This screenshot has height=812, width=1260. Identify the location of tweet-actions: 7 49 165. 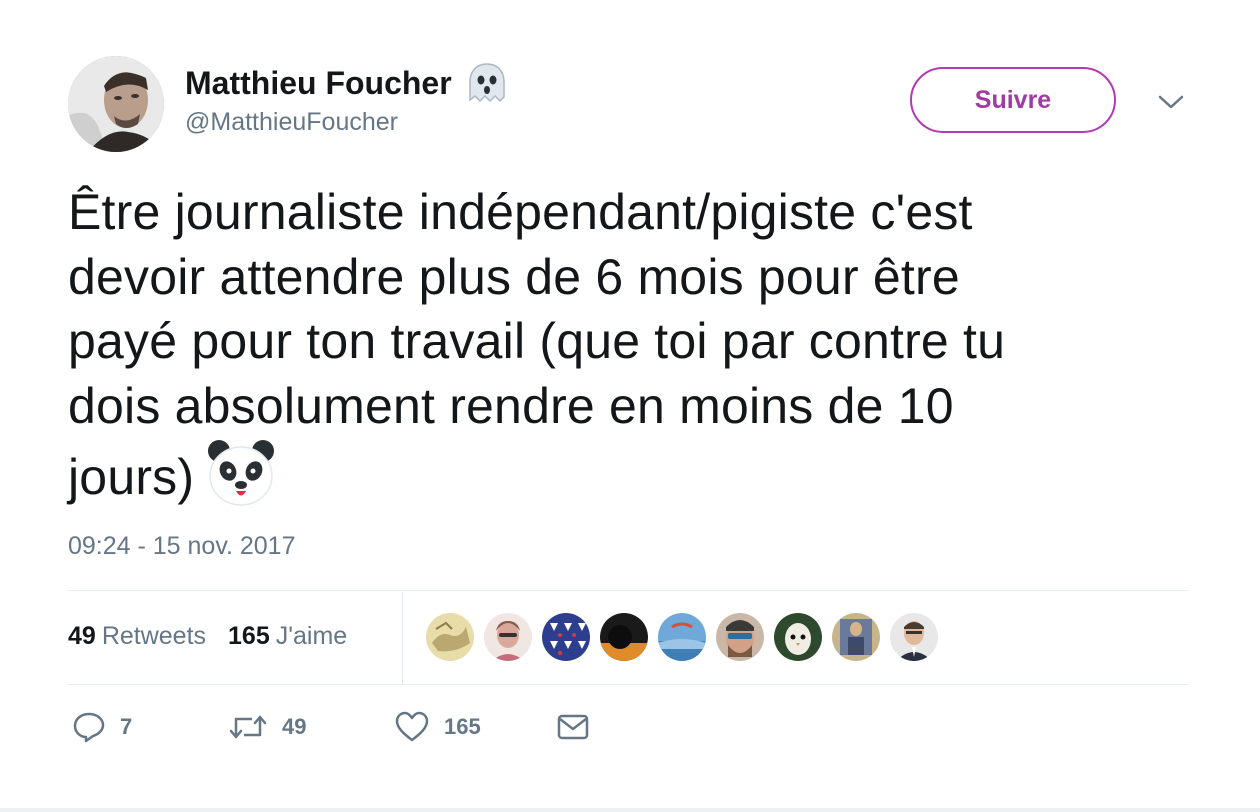
(331, 727).